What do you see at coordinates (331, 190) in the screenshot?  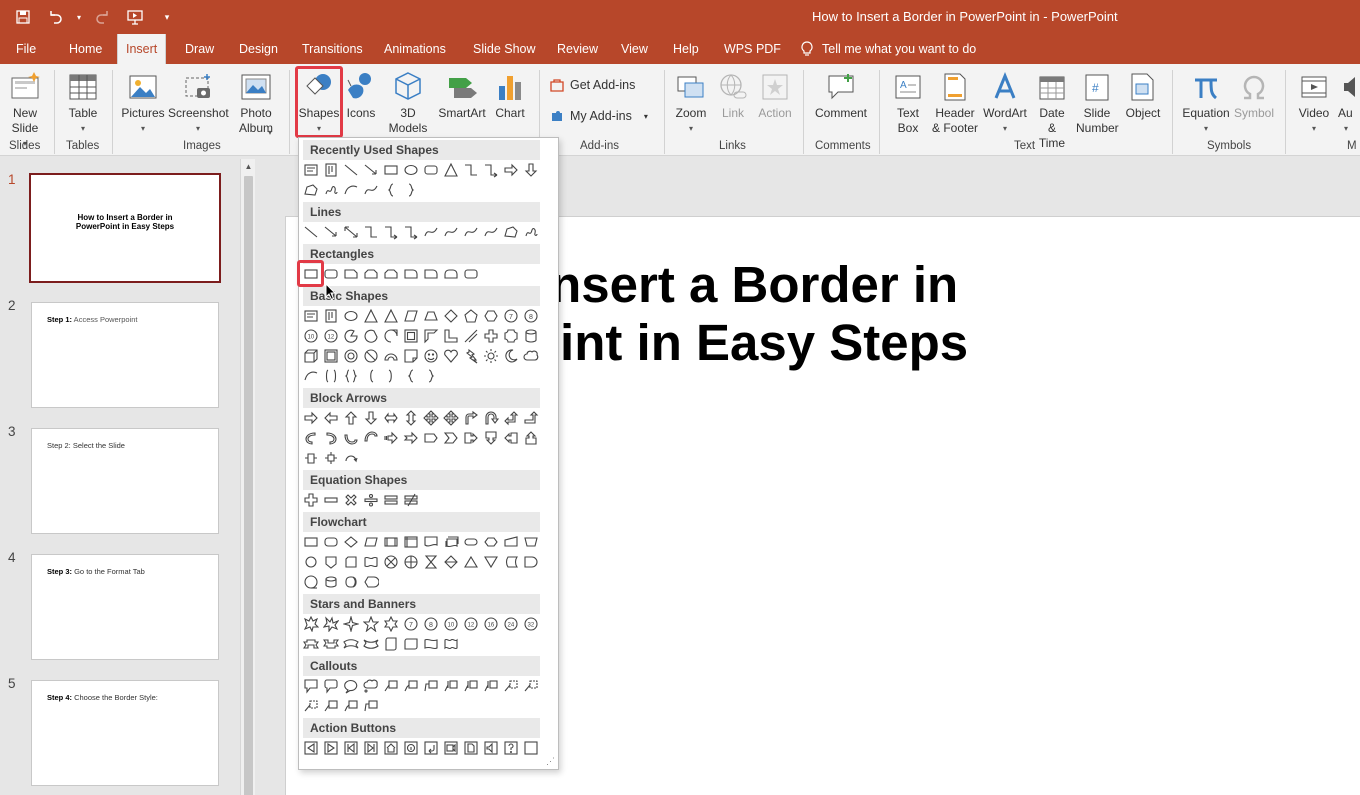 I see `shape-scribble-icon` at bounding box center [331, 190].